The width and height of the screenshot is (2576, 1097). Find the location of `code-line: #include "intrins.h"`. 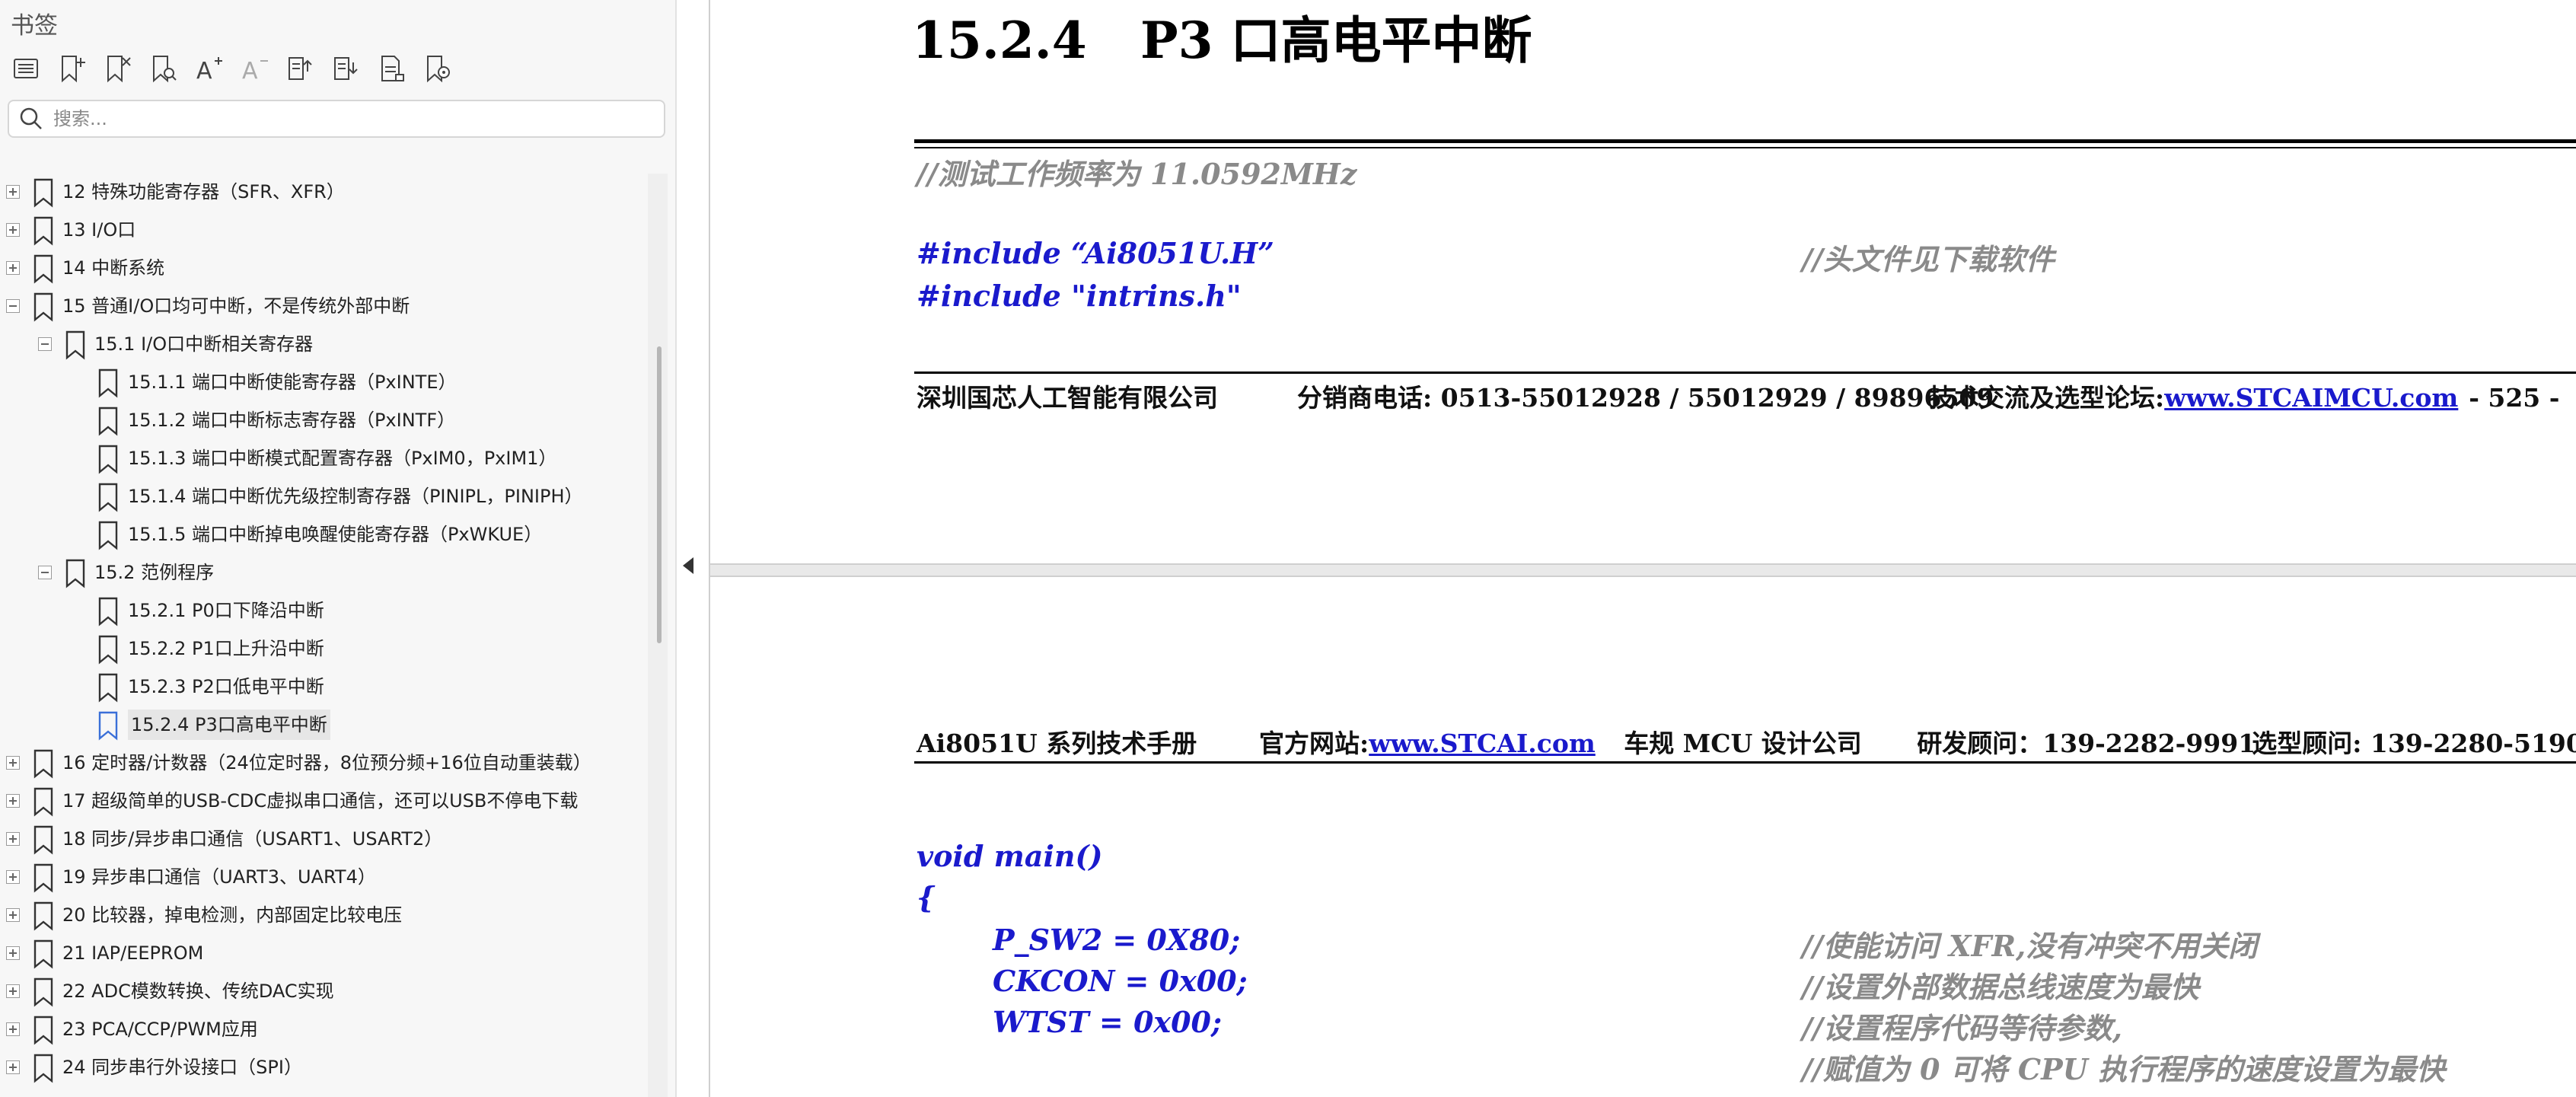

code-line: #include "intrins.h" is located at coordinates (1079, 296).